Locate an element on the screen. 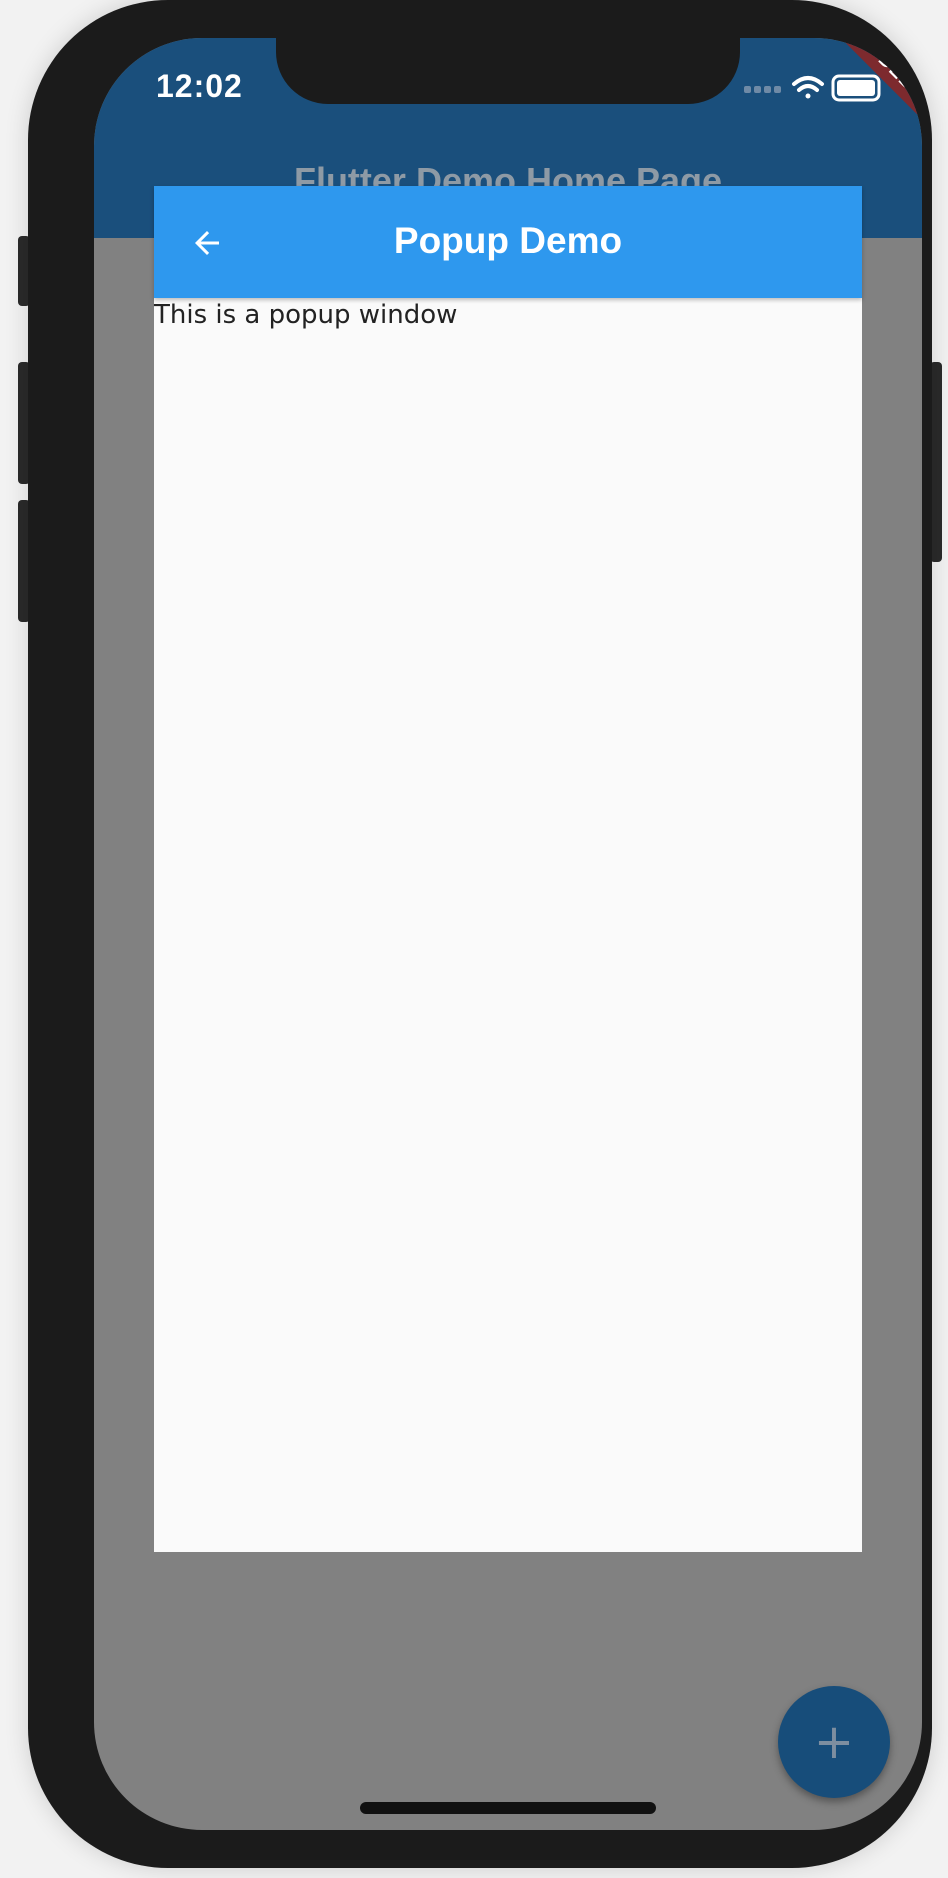 The height and width of the screenshot is (1878, 948). home-indicator is located at coordinates (508, 1808).